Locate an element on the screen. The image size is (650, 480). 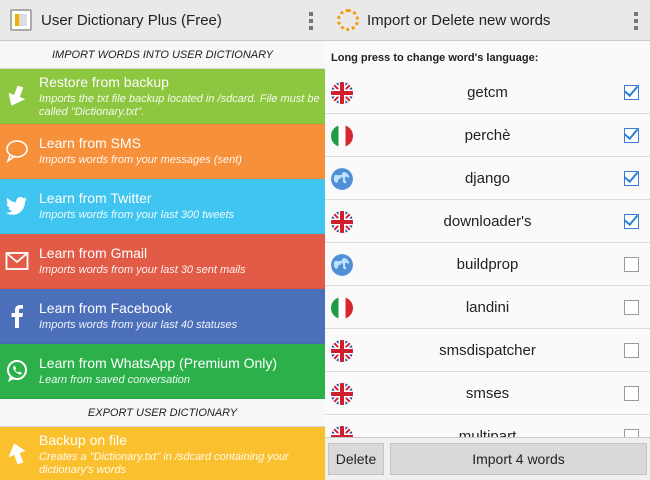
arrow-down-icon is located at coordinates (17, 96).